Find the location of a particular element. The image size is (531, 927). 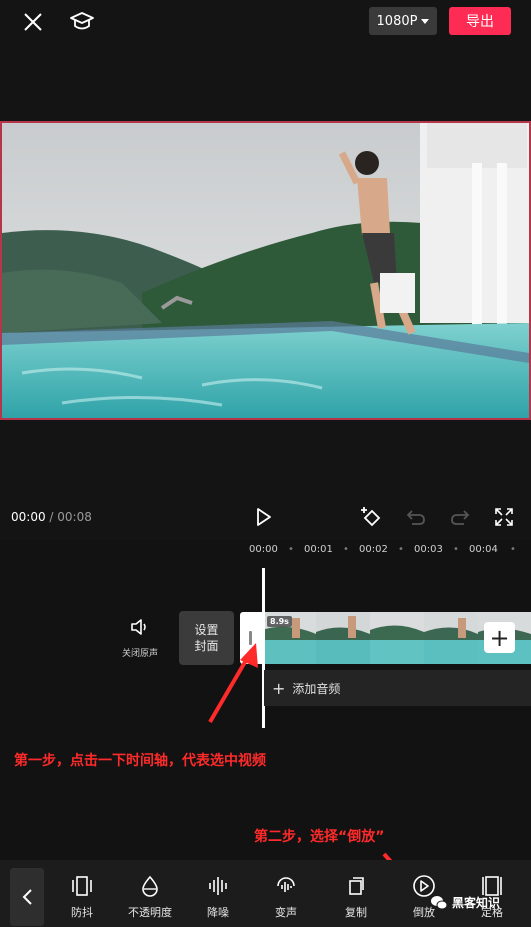

tool-denoise: 降噪 is located at coordinates (218, 897).